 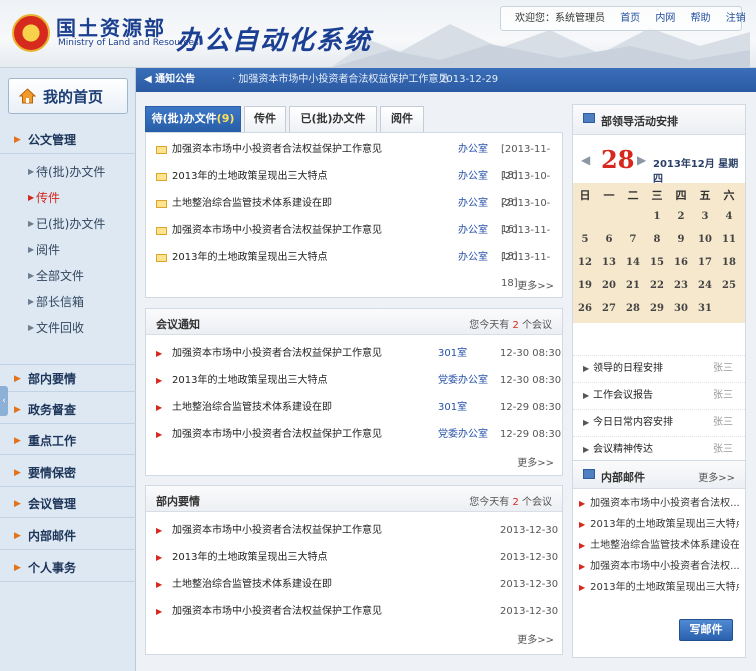 What do you see at coordinates (402, 119) in the screenshot?
I see `tab-read-docs: 阅件` at bounding box center [402, 119].